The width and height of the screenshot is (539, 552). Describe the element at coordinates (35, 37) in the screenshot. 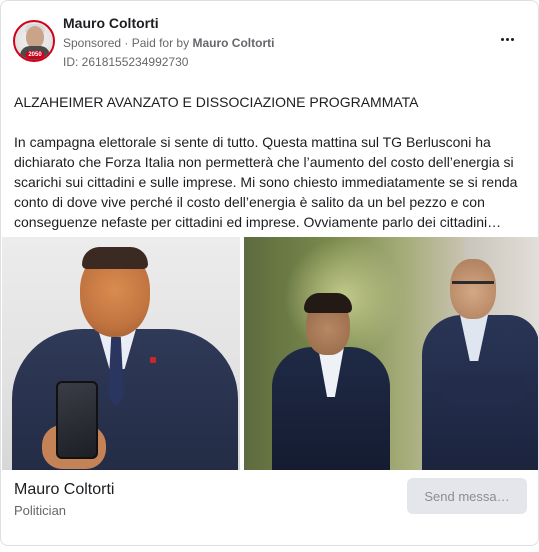

I see `avatar-face` at that location.